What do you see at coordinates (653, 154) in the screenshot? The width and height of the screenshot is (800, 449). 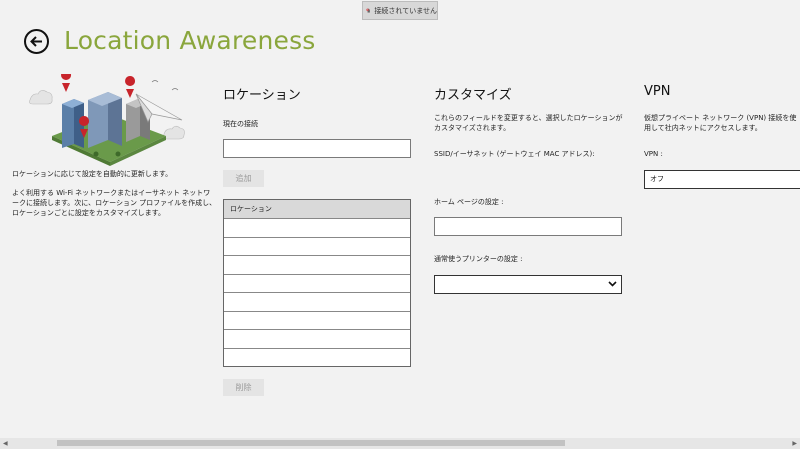 I see `vpn-label: VPN :` at bounding box center [653, 154].